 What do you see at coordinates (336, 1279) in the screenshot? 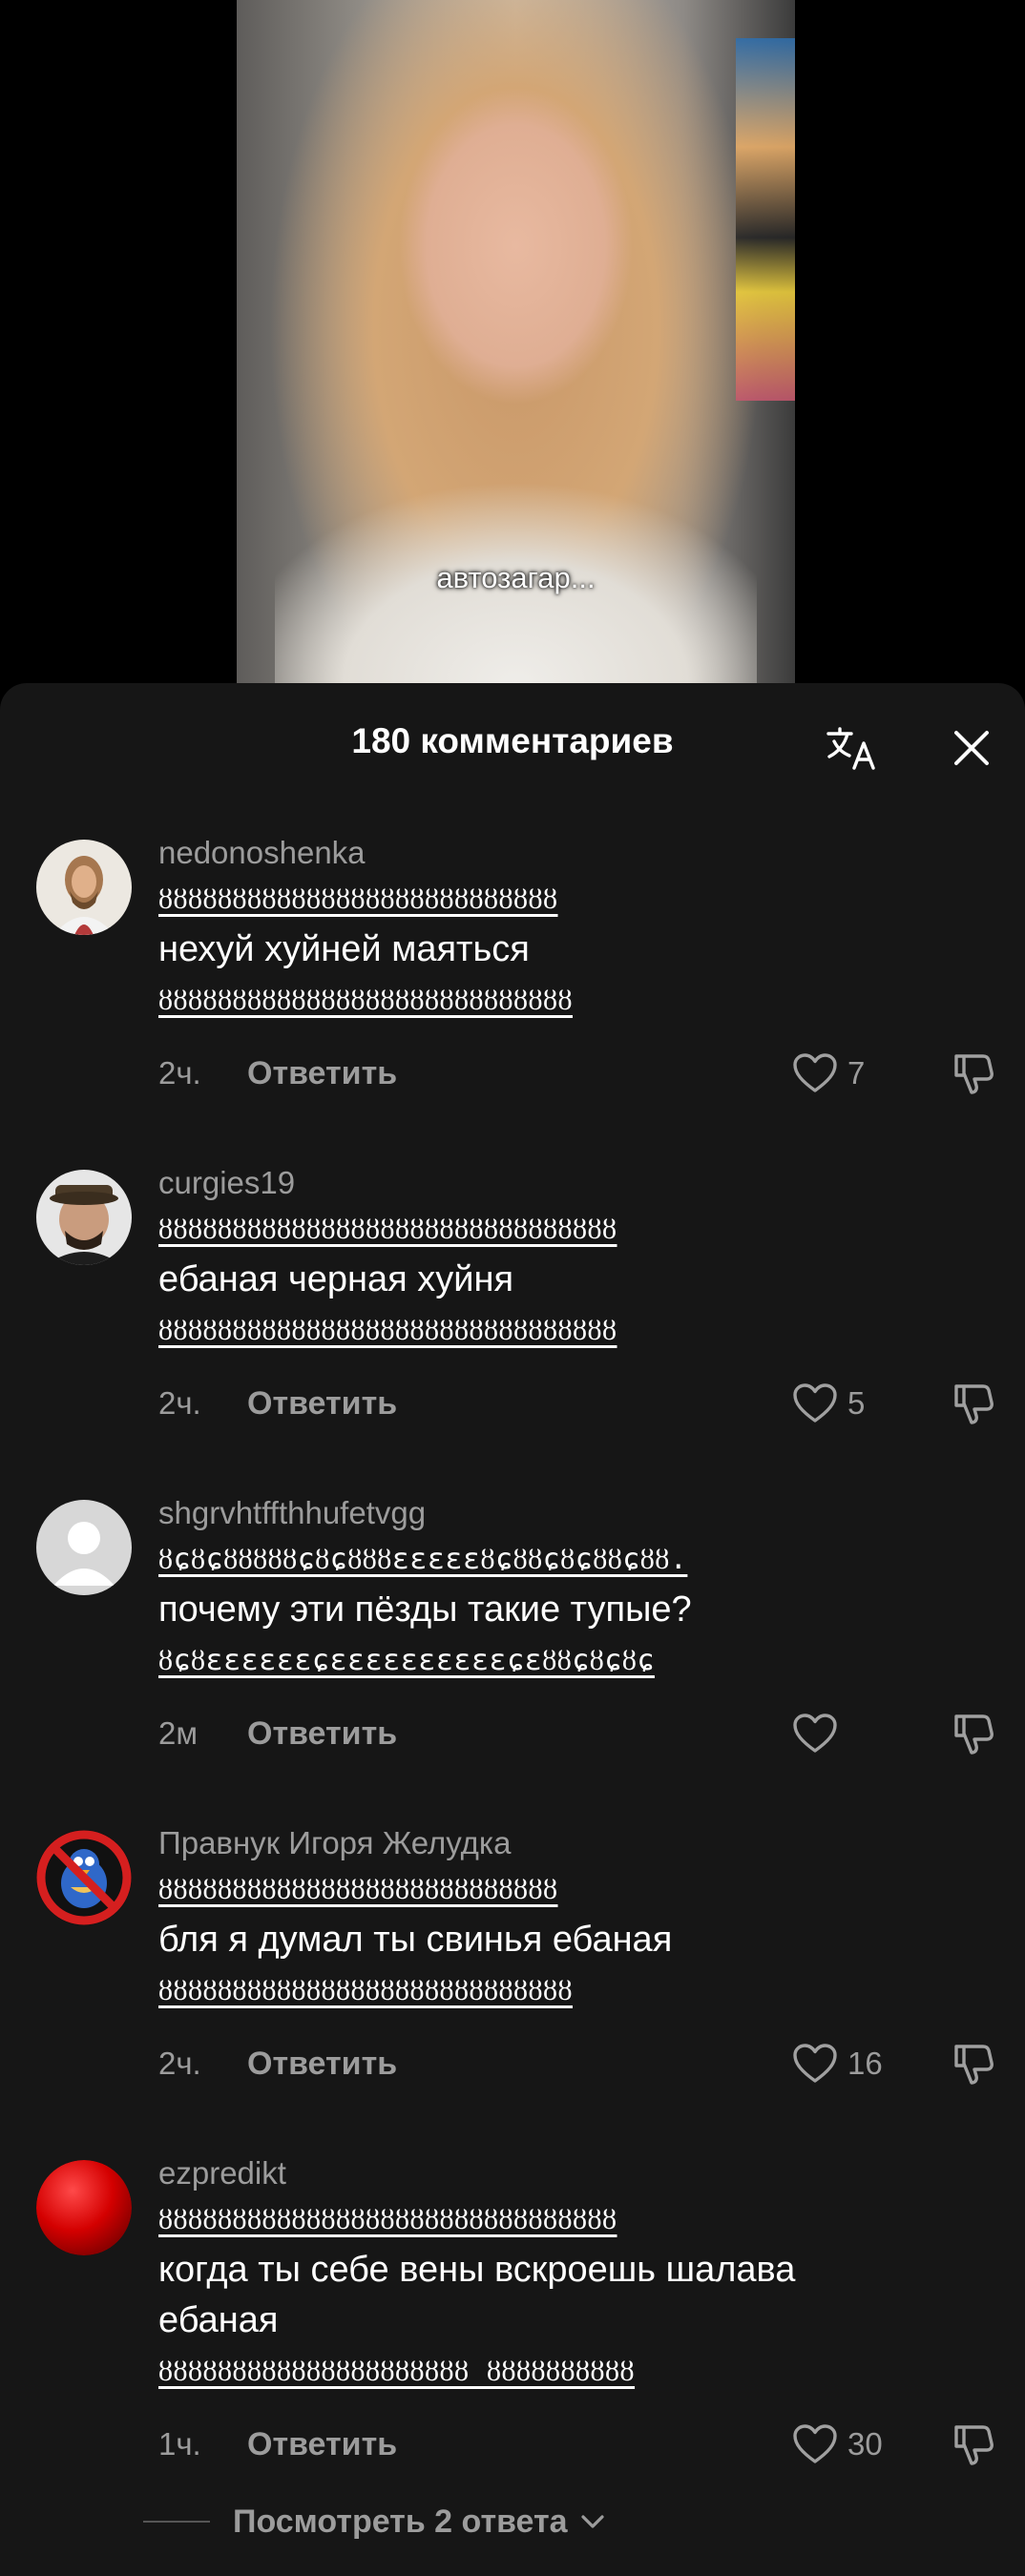
I see `comment-text-line: ебаная черная хуйня` at bounding box center [336, 1279].